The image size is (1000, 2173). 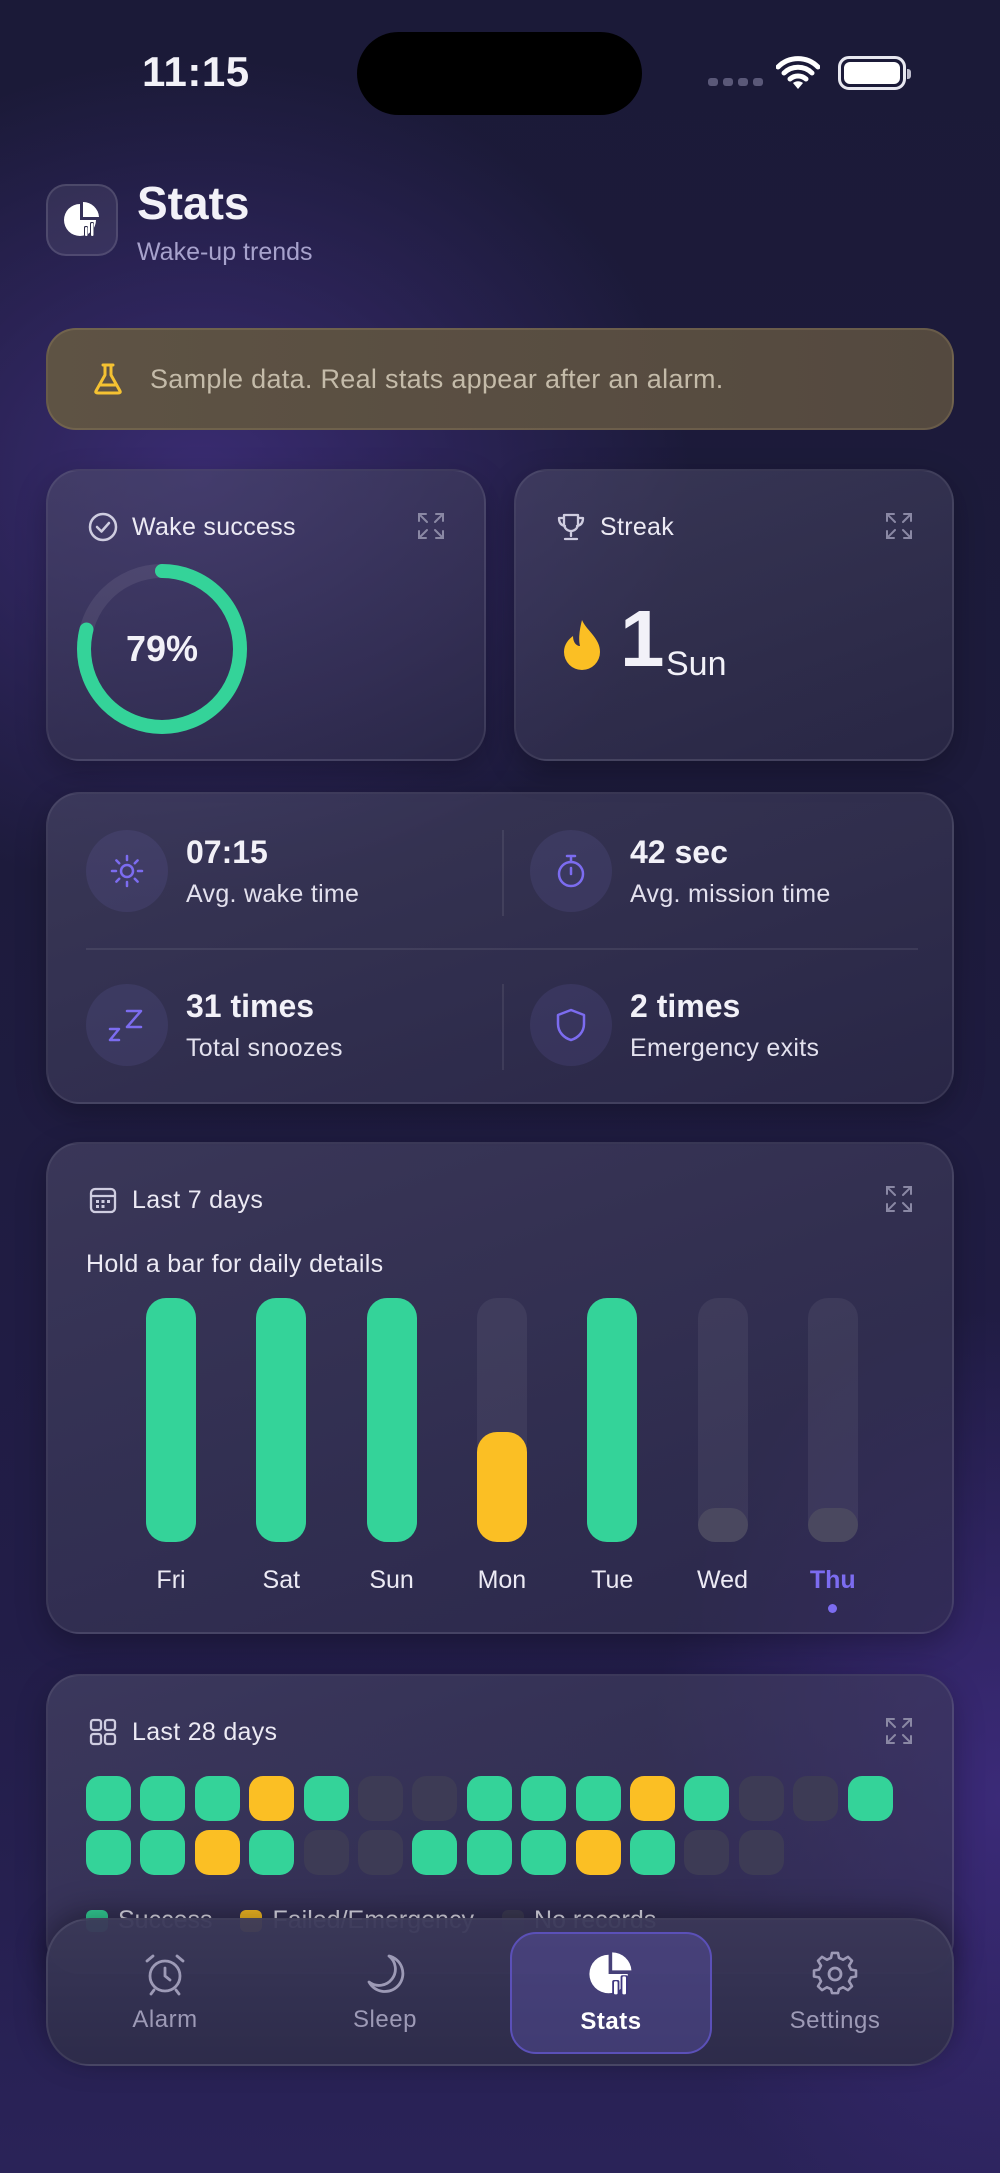 I want to click on bar-sun, so click(x=391, y=1420).